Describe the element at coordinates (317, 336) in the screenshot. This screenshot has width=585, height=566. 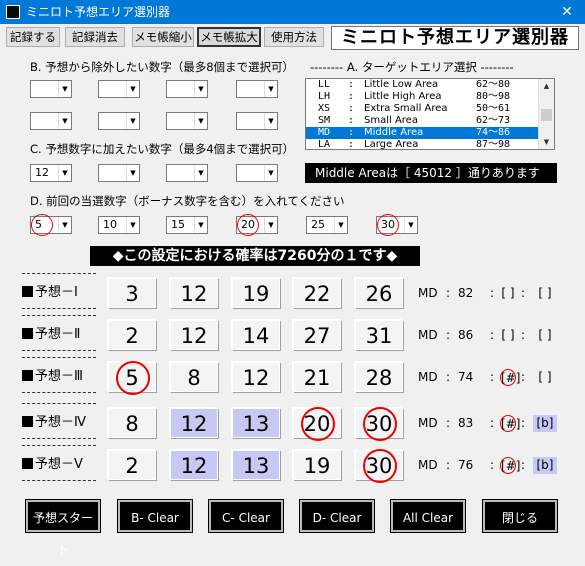
I see `predicted-number-value: 27` at that location.